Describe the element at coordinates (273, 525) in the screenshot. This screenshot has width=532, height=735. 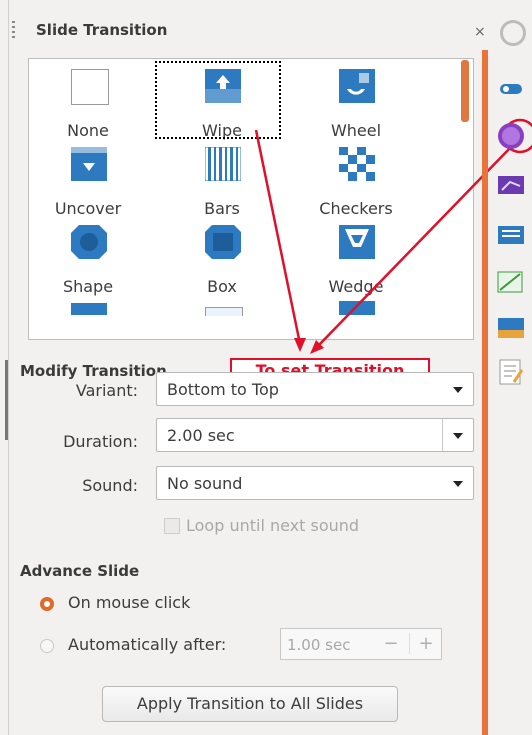
I see `loop-label: Loop until next sound` at that location.